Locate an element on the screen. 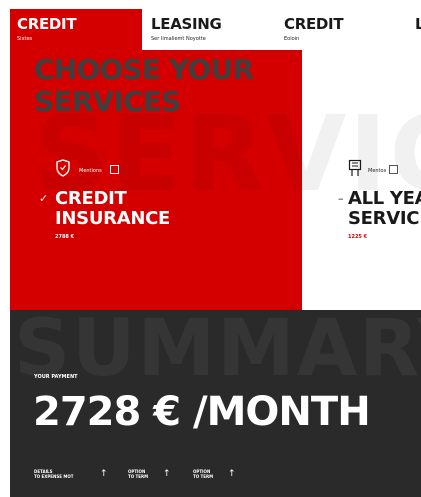  service-card-credit-insurance: Mentions ✓ CREDIT INSURANCE 2788 € is located at coordinates (154, 201).